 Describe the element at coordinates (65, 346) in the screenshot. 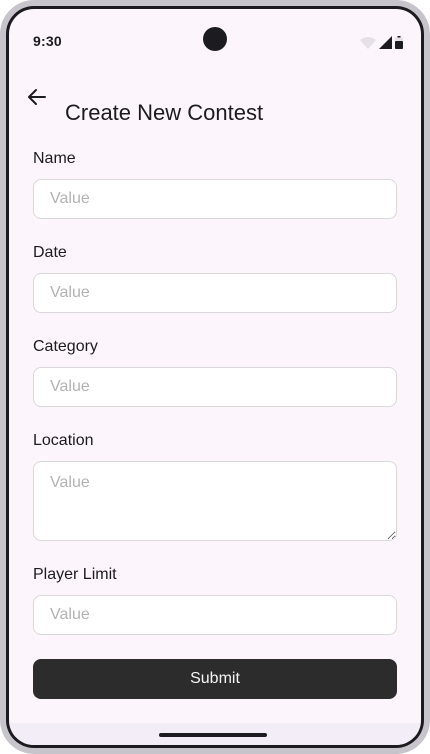

I see `category-label: Category` at that location.